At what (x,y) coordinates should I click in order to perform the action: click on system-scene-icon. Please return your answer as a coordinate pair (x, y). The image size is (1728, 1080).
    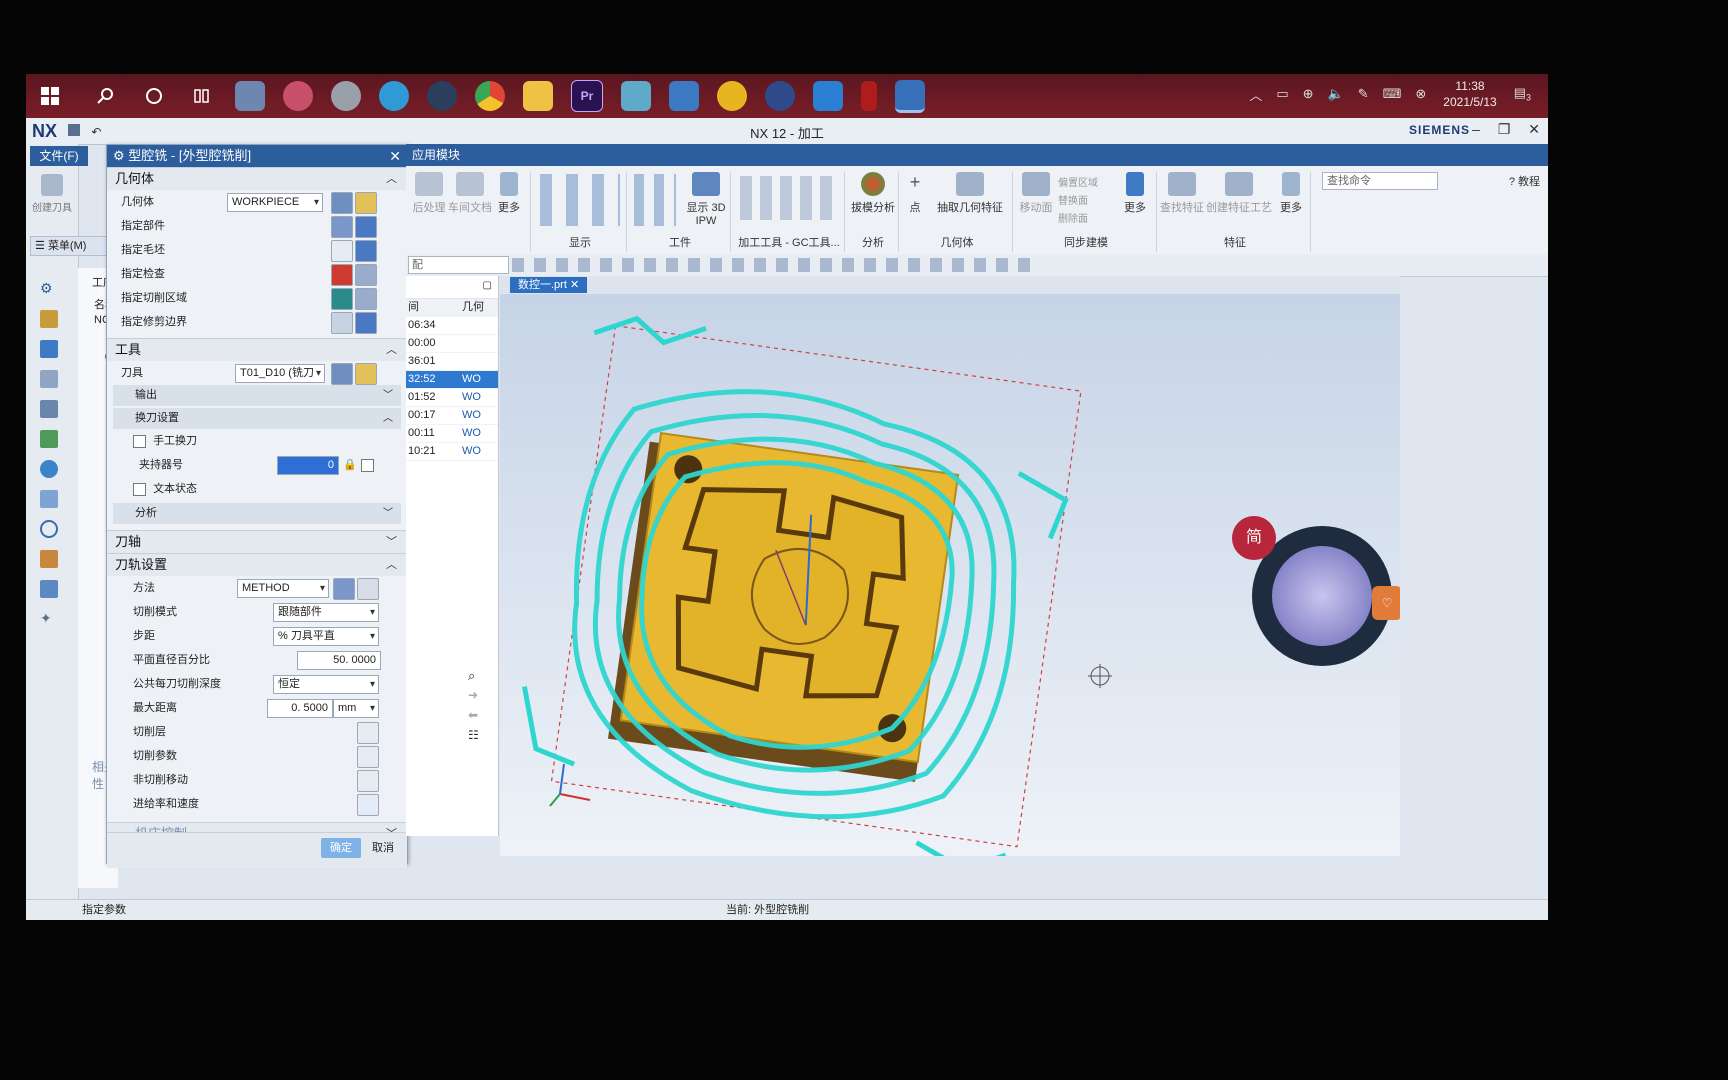
    Looking at the image, I should click on (49, 589).